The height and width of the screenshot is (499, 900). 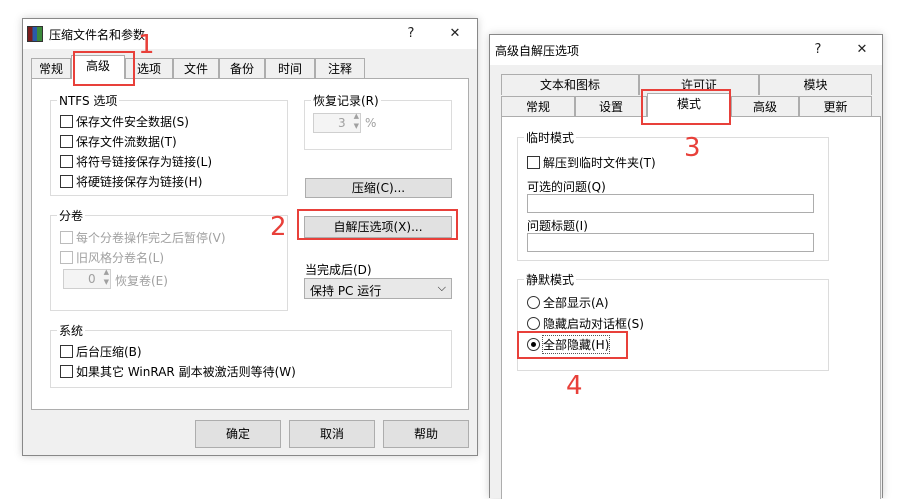 What do you see at coordinates (332, 434) in the screenshot?
I see `cancel-button: 取消` at bounding box center [332, 434].